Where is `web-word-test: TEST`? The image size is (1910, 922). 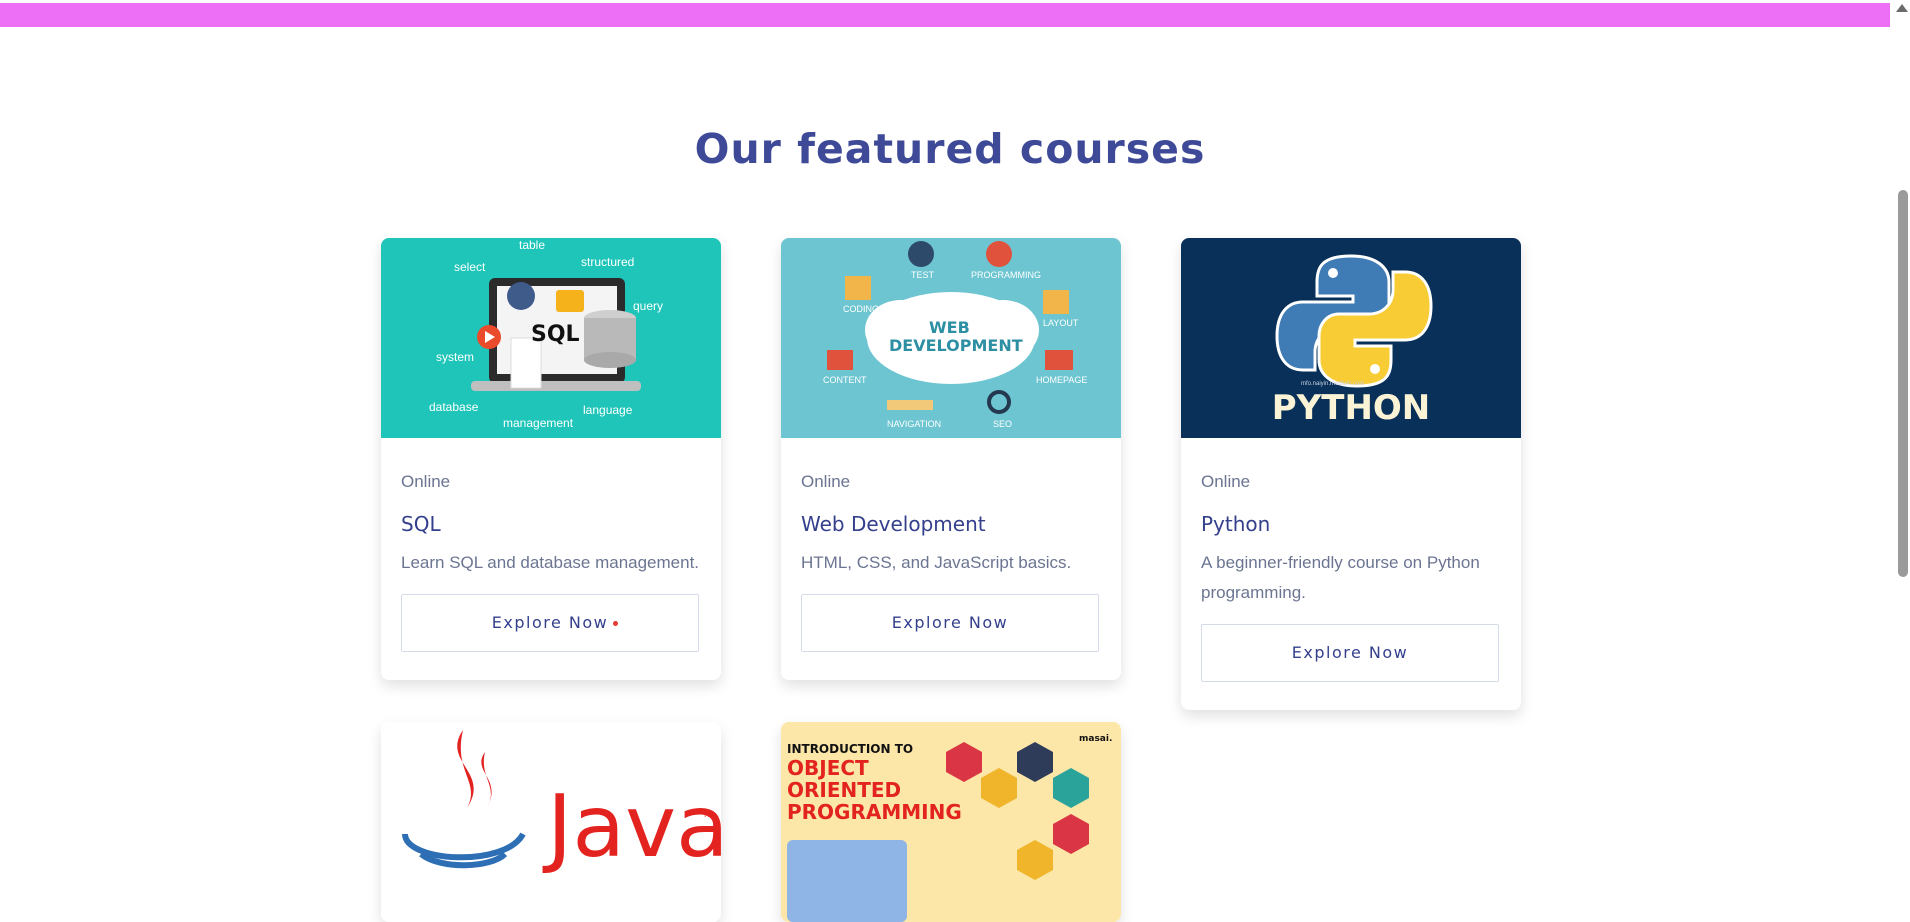 web-word-test: TEST is located at coordinates (923, 275).